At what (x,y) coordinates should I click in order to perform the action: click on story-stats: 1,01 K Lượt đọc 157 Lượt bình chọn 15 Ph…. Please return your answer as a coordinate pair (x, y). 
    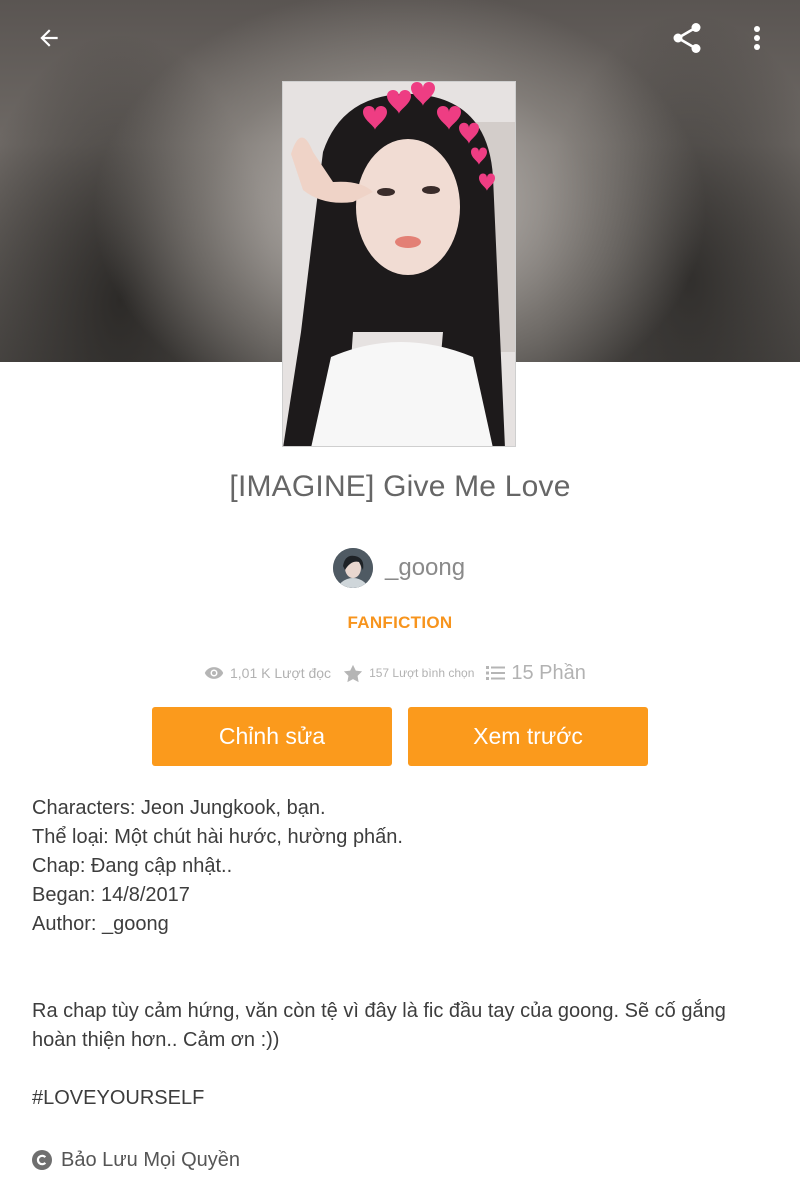
    Looking at the image, I should click on (395, 673).